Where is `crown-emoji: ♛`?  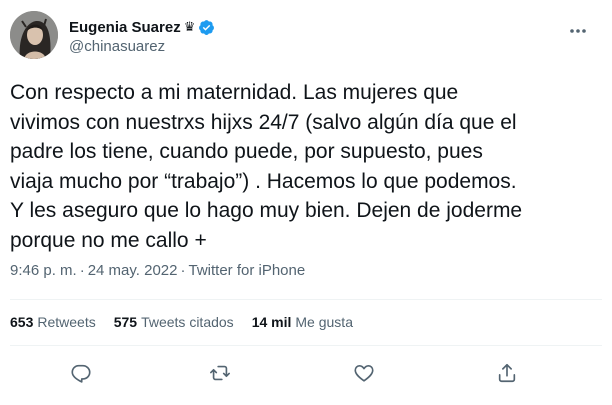 crown-emoji: ♛ is located at coordinates (189, 26).